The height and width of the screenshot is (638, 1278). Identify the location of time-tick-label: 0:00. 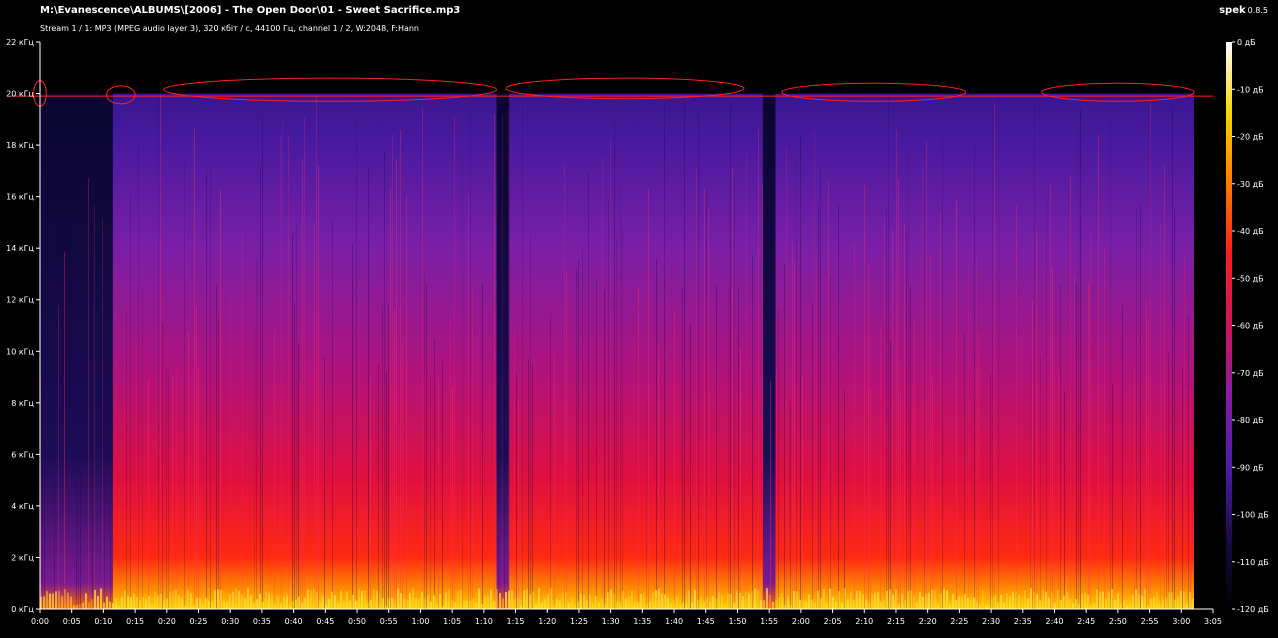
(40, 621).